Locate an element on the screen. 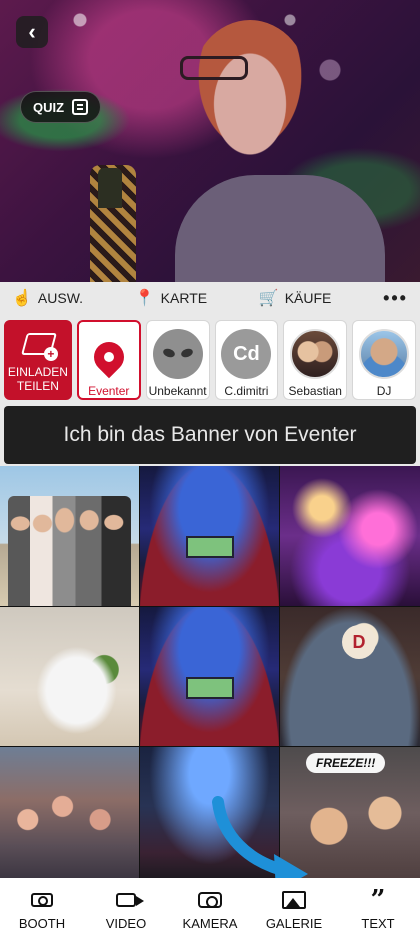  gallery-photo: D is located at coordinates (350, 676).